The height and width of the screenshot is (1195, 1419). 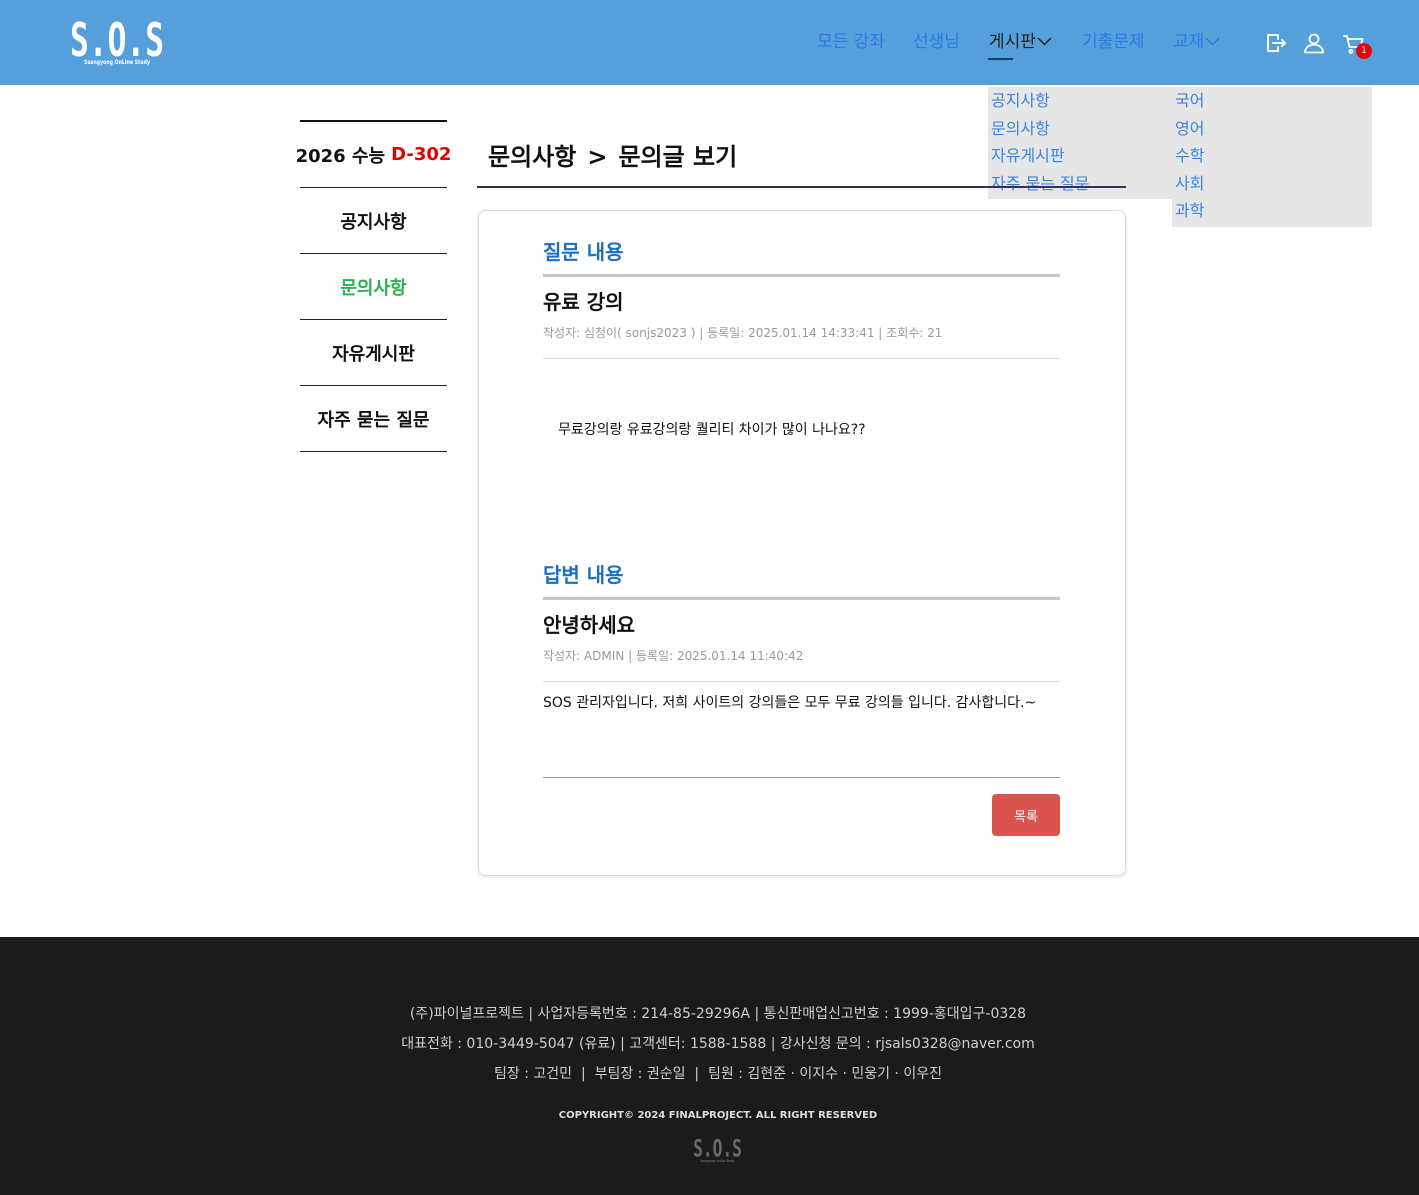 What do you see at coordinates (373, 353) in the screenshot?
I see `sidebar-item-free-board: 자유게시판` at bounding box center [373, 353].